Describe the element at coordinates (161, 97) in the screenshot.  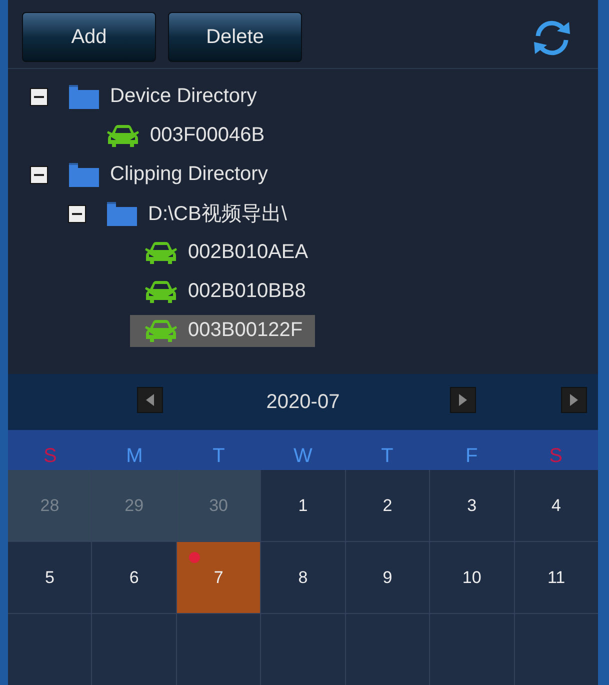
I see `tree-item: Device Directory` at that location.